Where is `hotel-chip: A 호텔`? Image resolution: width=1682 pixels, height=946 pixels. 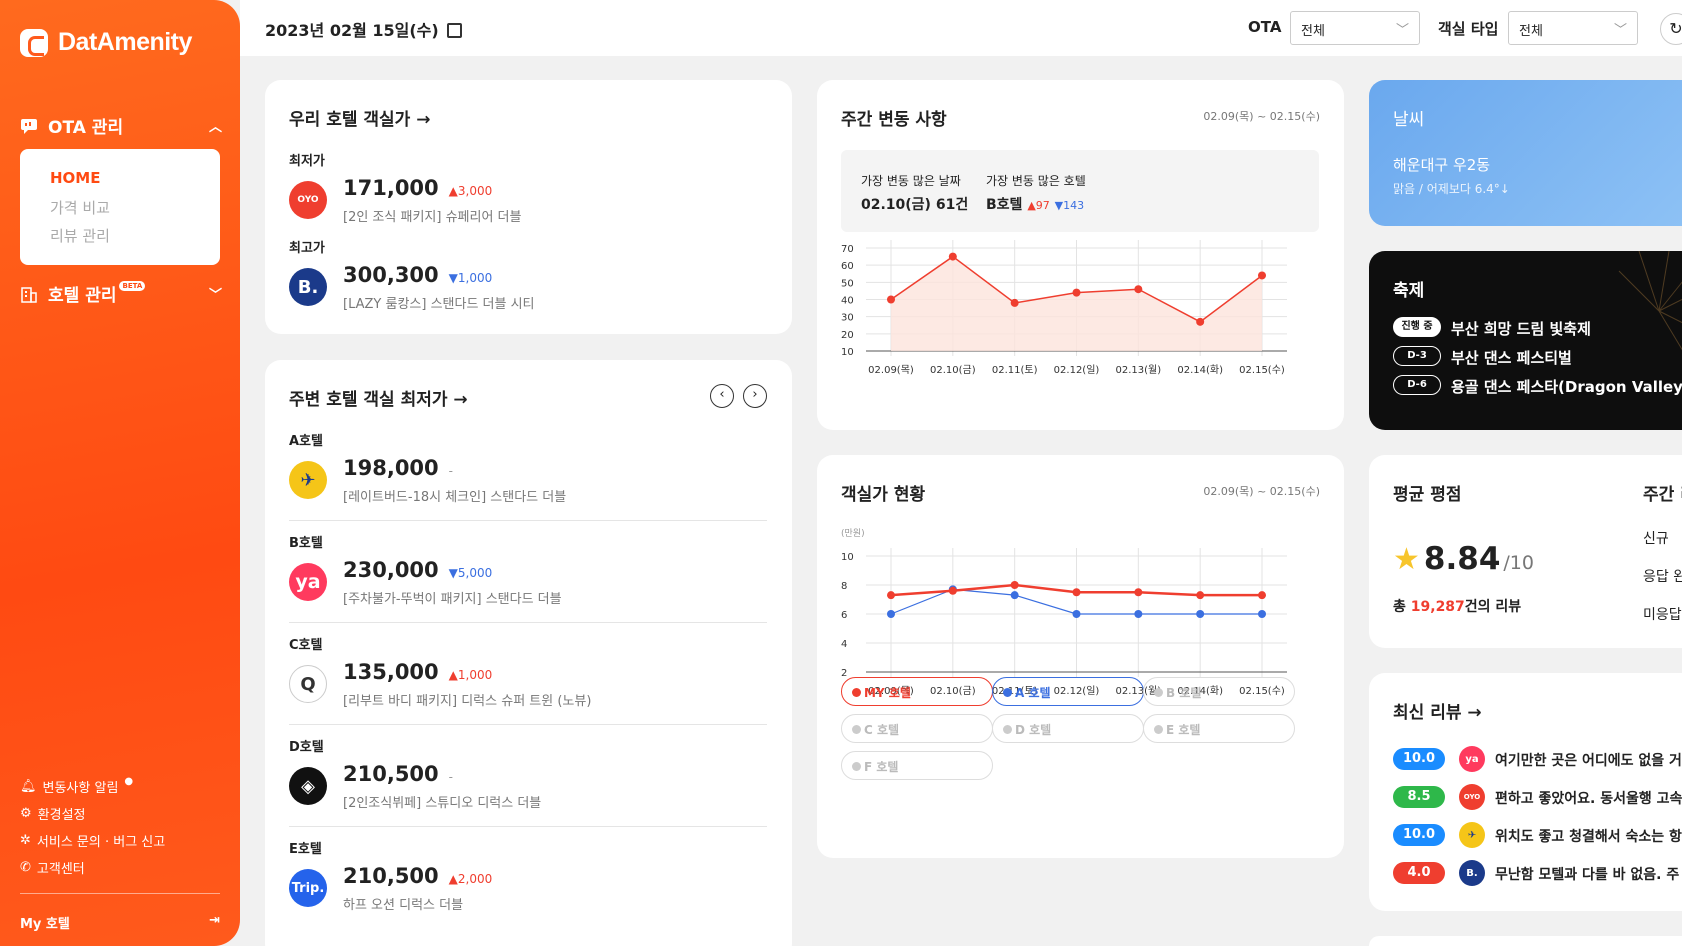
hotel-chip: A 호텔 is located at coordinates (1068, 691).